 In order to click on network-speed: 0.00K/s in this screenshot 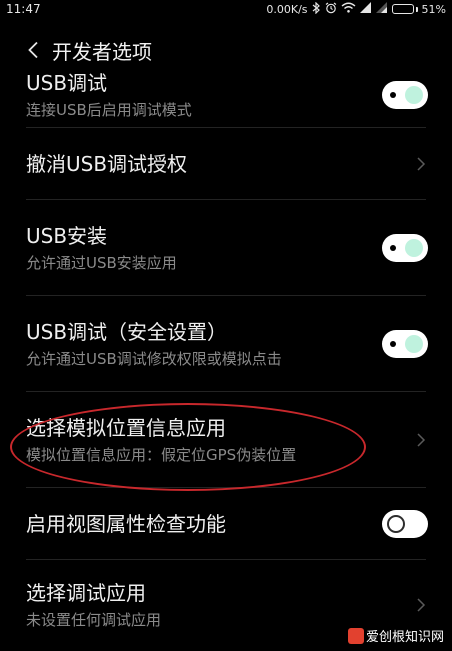, I will do `click(287, 9)`.